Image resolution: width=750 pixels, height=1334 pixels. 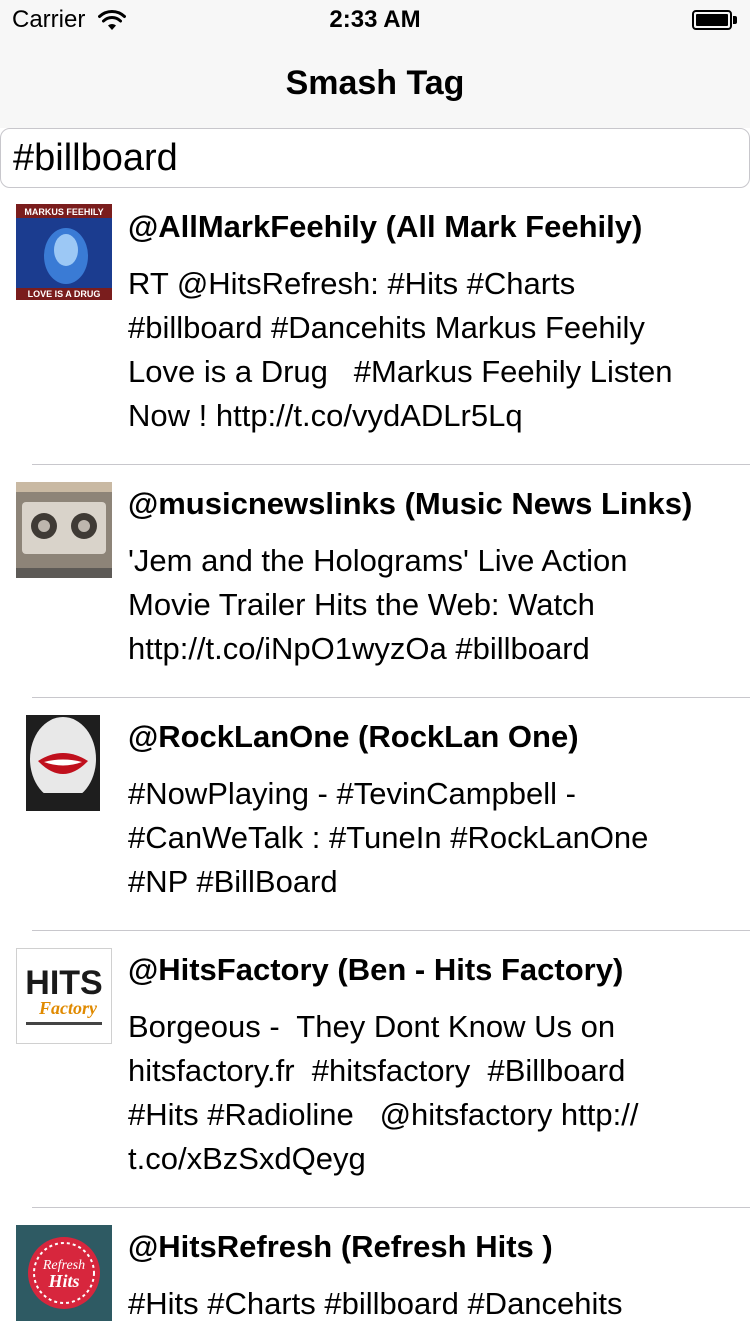 What do you see at coordinates (376, 969) in the screenshot?
I see `tweet-author: @HitsFactory (Ben - Hits Factory)` at bounding box center [376, 969].